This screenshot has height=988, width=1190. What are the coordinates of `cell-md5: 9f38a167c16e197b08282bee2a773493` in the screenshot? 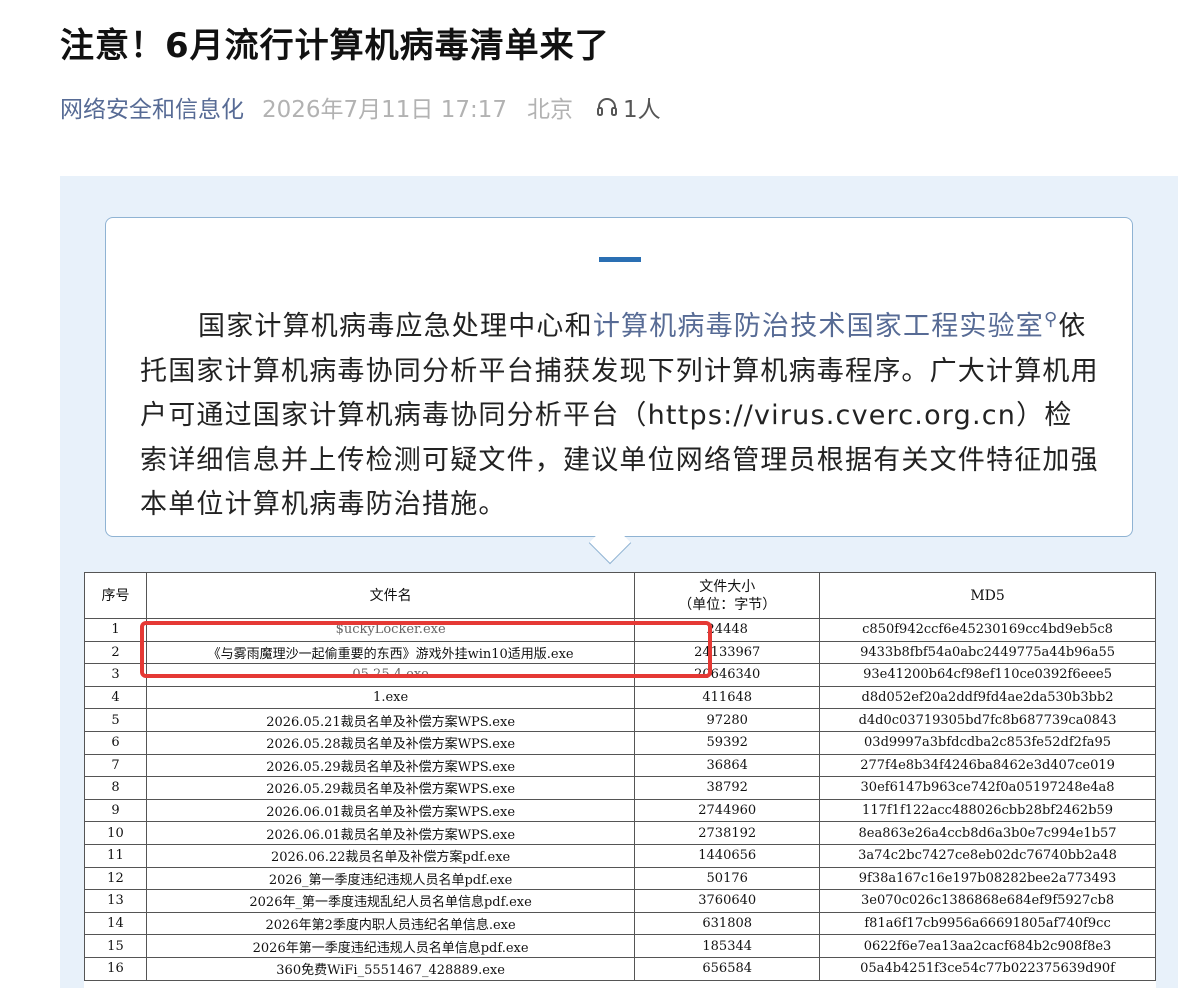 It's located at (987, 878).